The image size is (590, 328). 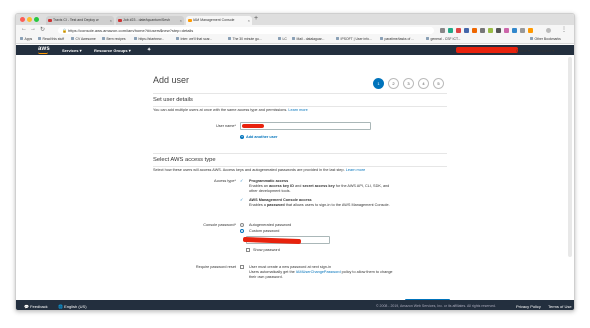 I want to click on services-label: Services, so click(x=70, y=50).